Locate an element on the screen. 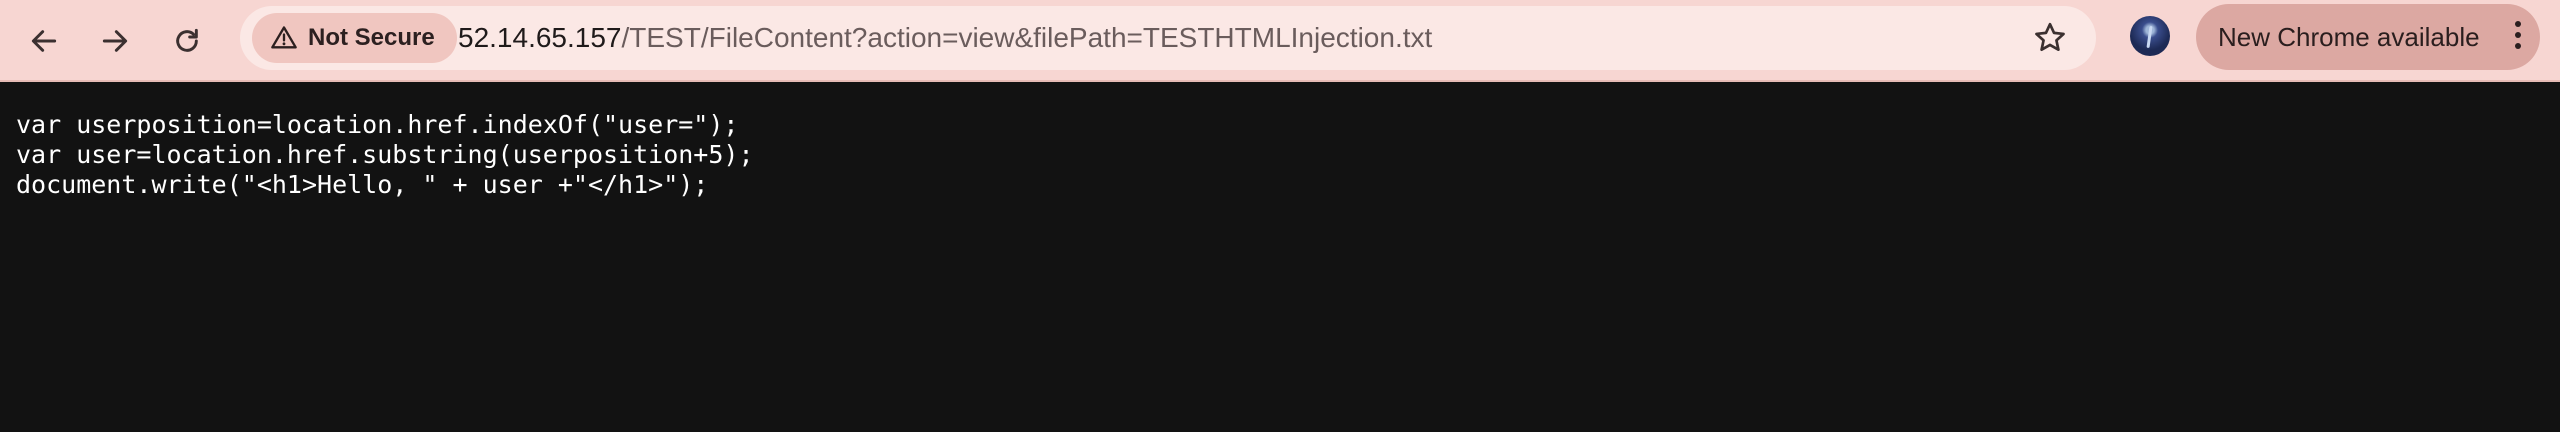  security-indicator: Not Secure is located at coordinates (354, 38).